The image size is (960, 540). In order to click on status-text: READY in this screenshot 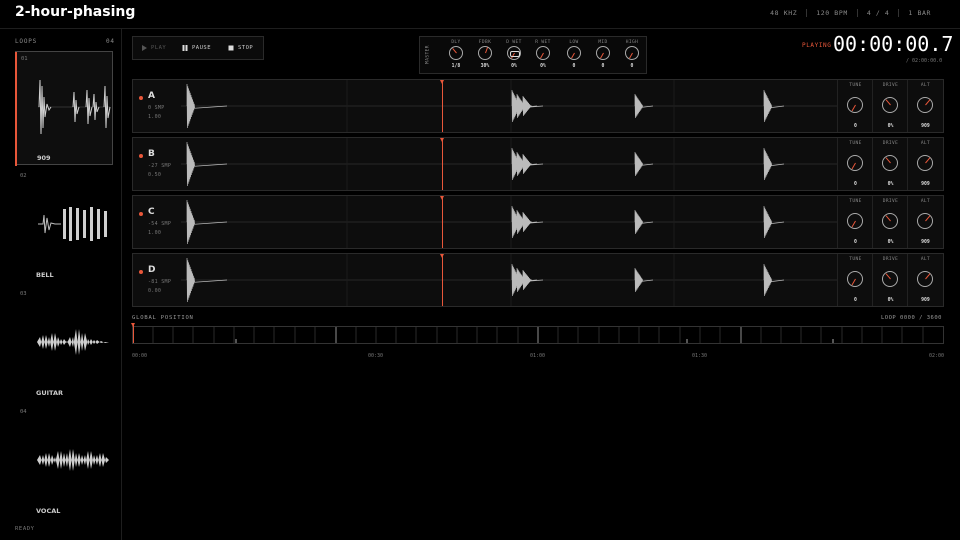, I will do `click(25, 529)`.